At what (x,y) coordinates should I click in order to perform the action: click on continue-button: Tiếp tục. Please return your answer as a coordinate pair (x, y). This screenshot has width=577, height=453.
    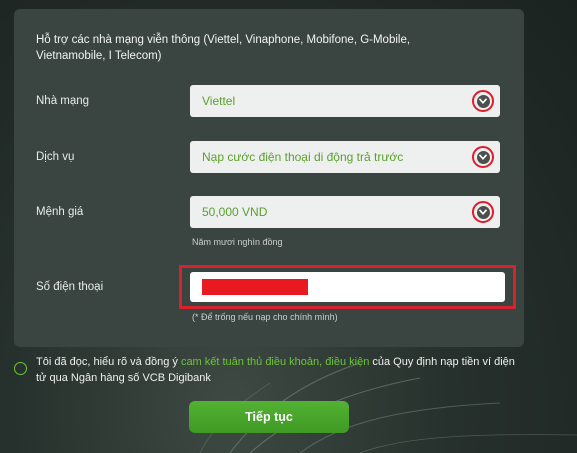
    Looking at the image, I should click on (269, 417).